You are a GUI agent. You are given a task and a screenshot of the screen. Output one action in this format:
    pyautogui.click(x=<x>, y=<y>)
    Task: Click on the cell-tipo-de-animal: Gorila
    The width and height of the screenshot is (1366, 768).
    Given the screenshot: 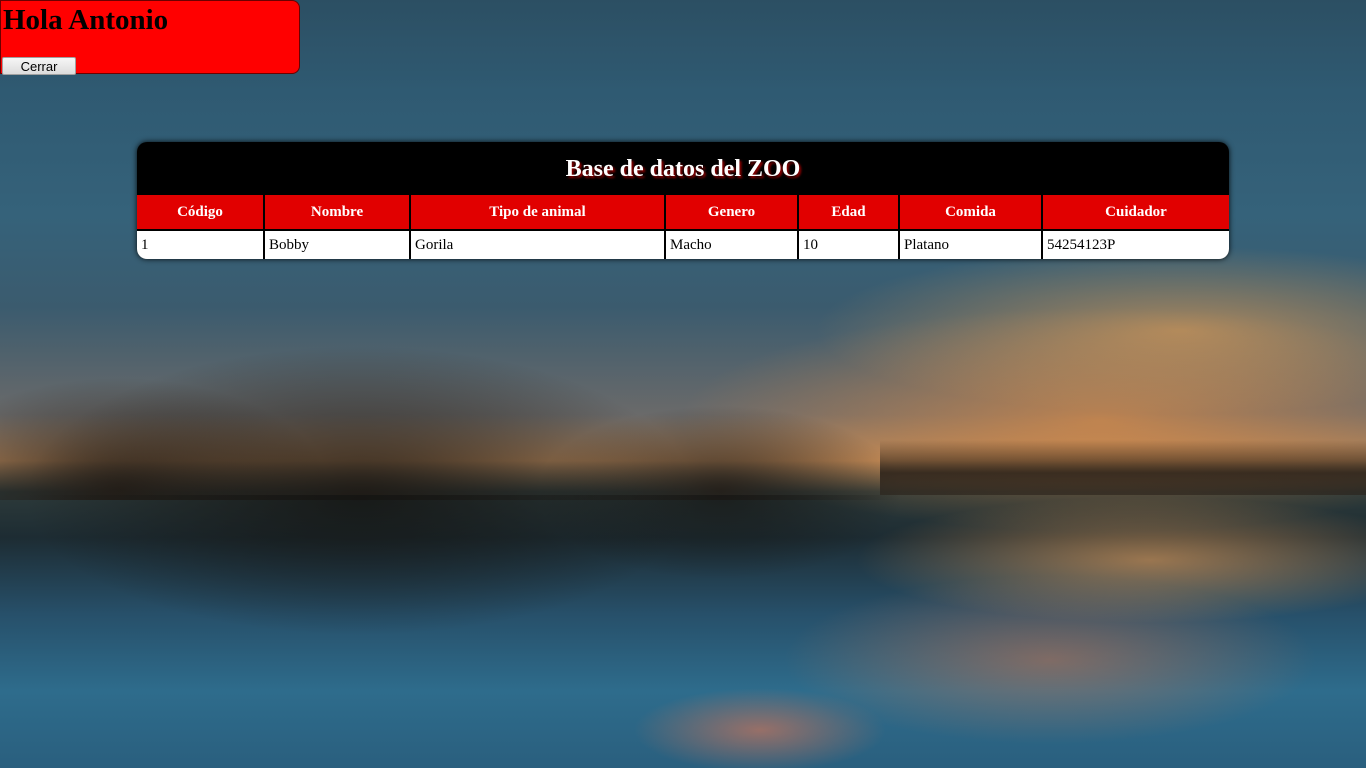 What is the action you would take?
    pyautogui.click(x=538, y=244)
    